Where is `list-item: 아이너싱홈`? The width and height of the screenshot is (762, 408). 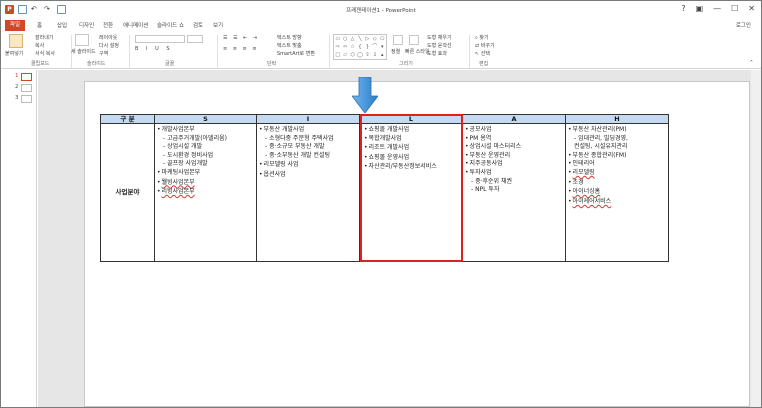 list-item: 아이너싱홈 is located at coordinates (617, 192).